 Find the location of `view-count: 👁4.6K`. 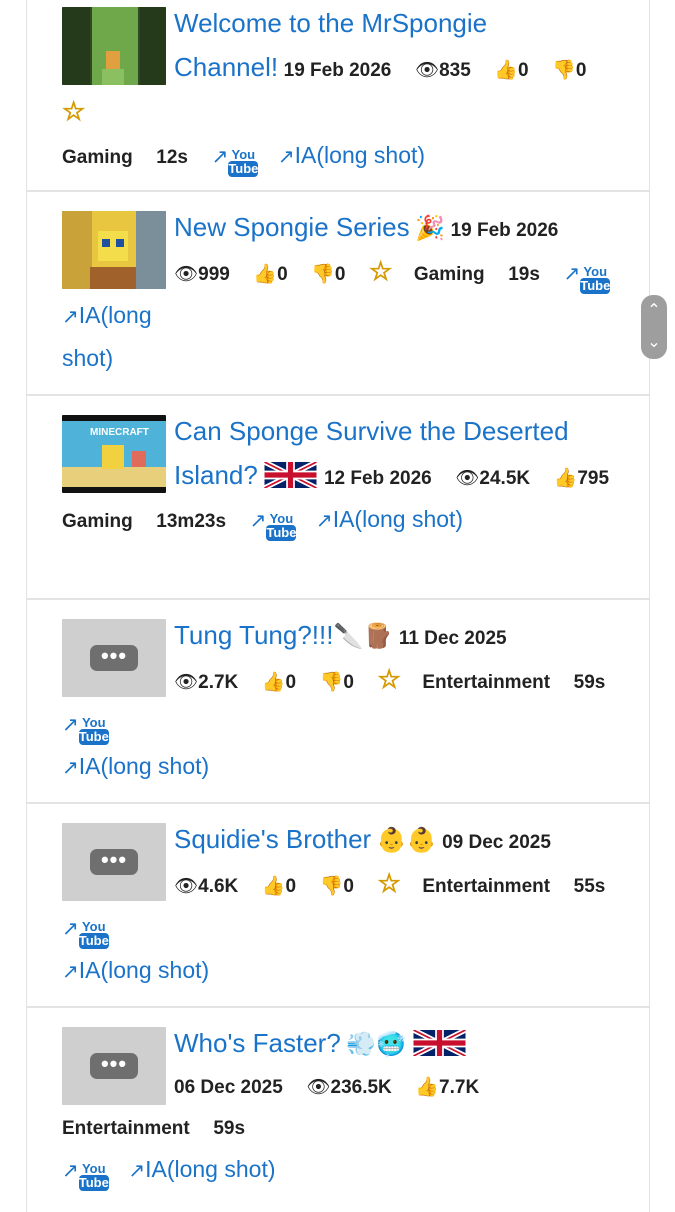

view-count: 👁4.6K is located at coordinates (206, 886).